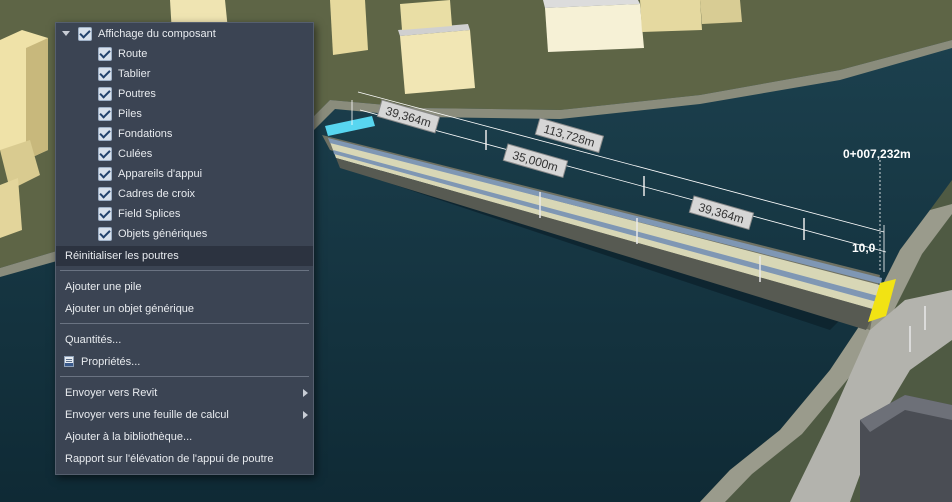 Image resolution: width=952 pixels, height=502 pixels. I want to click on menu-checkbox-cadres-croix: Cadres de croix, so click(184, 194).